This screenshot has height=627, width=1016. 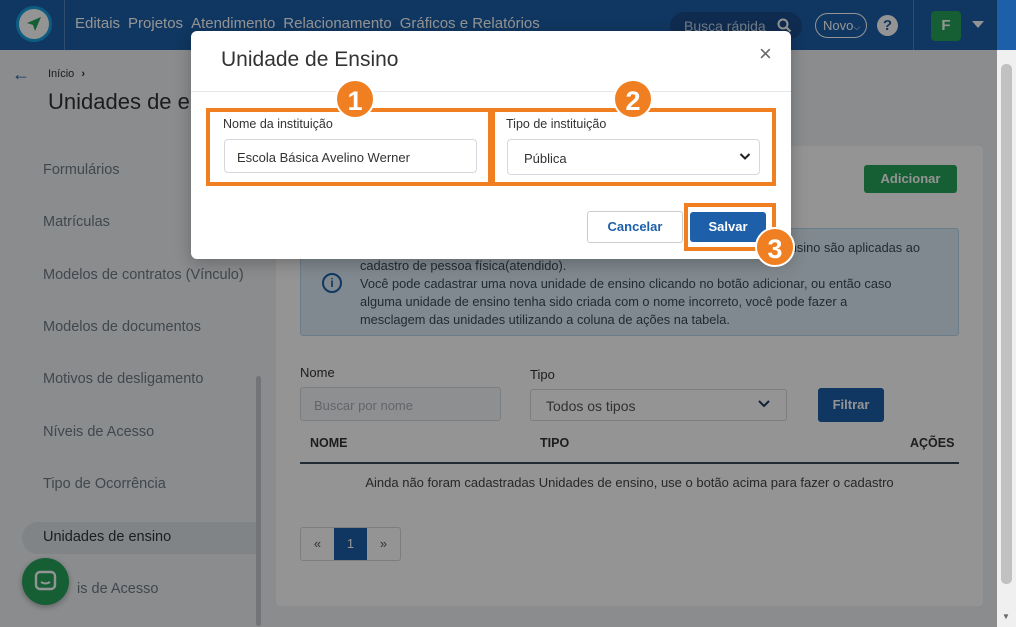 What do you see at coordinates (491, 91) in the screenshot?
I see `modal-divider` at bounding box center [491, 91].